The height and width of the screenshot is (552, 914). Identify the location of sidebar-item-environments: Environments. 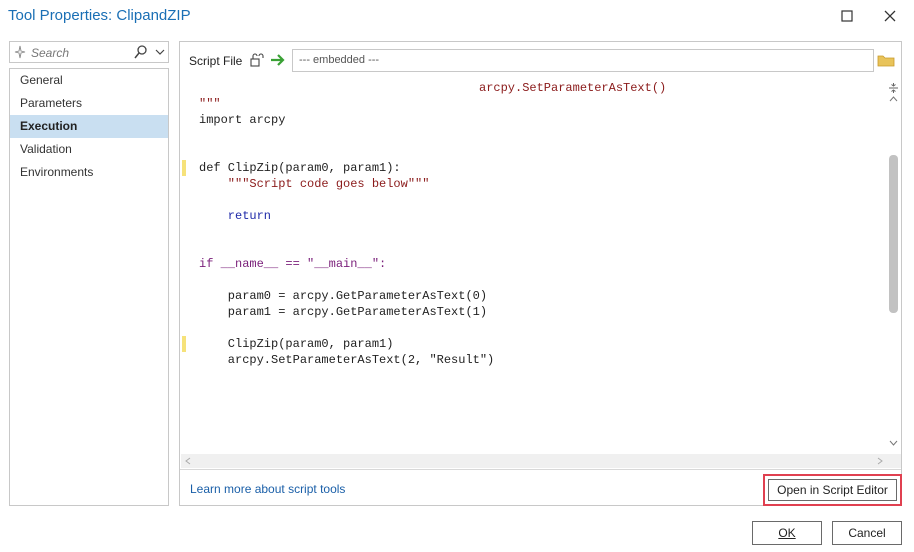
(89, 172).